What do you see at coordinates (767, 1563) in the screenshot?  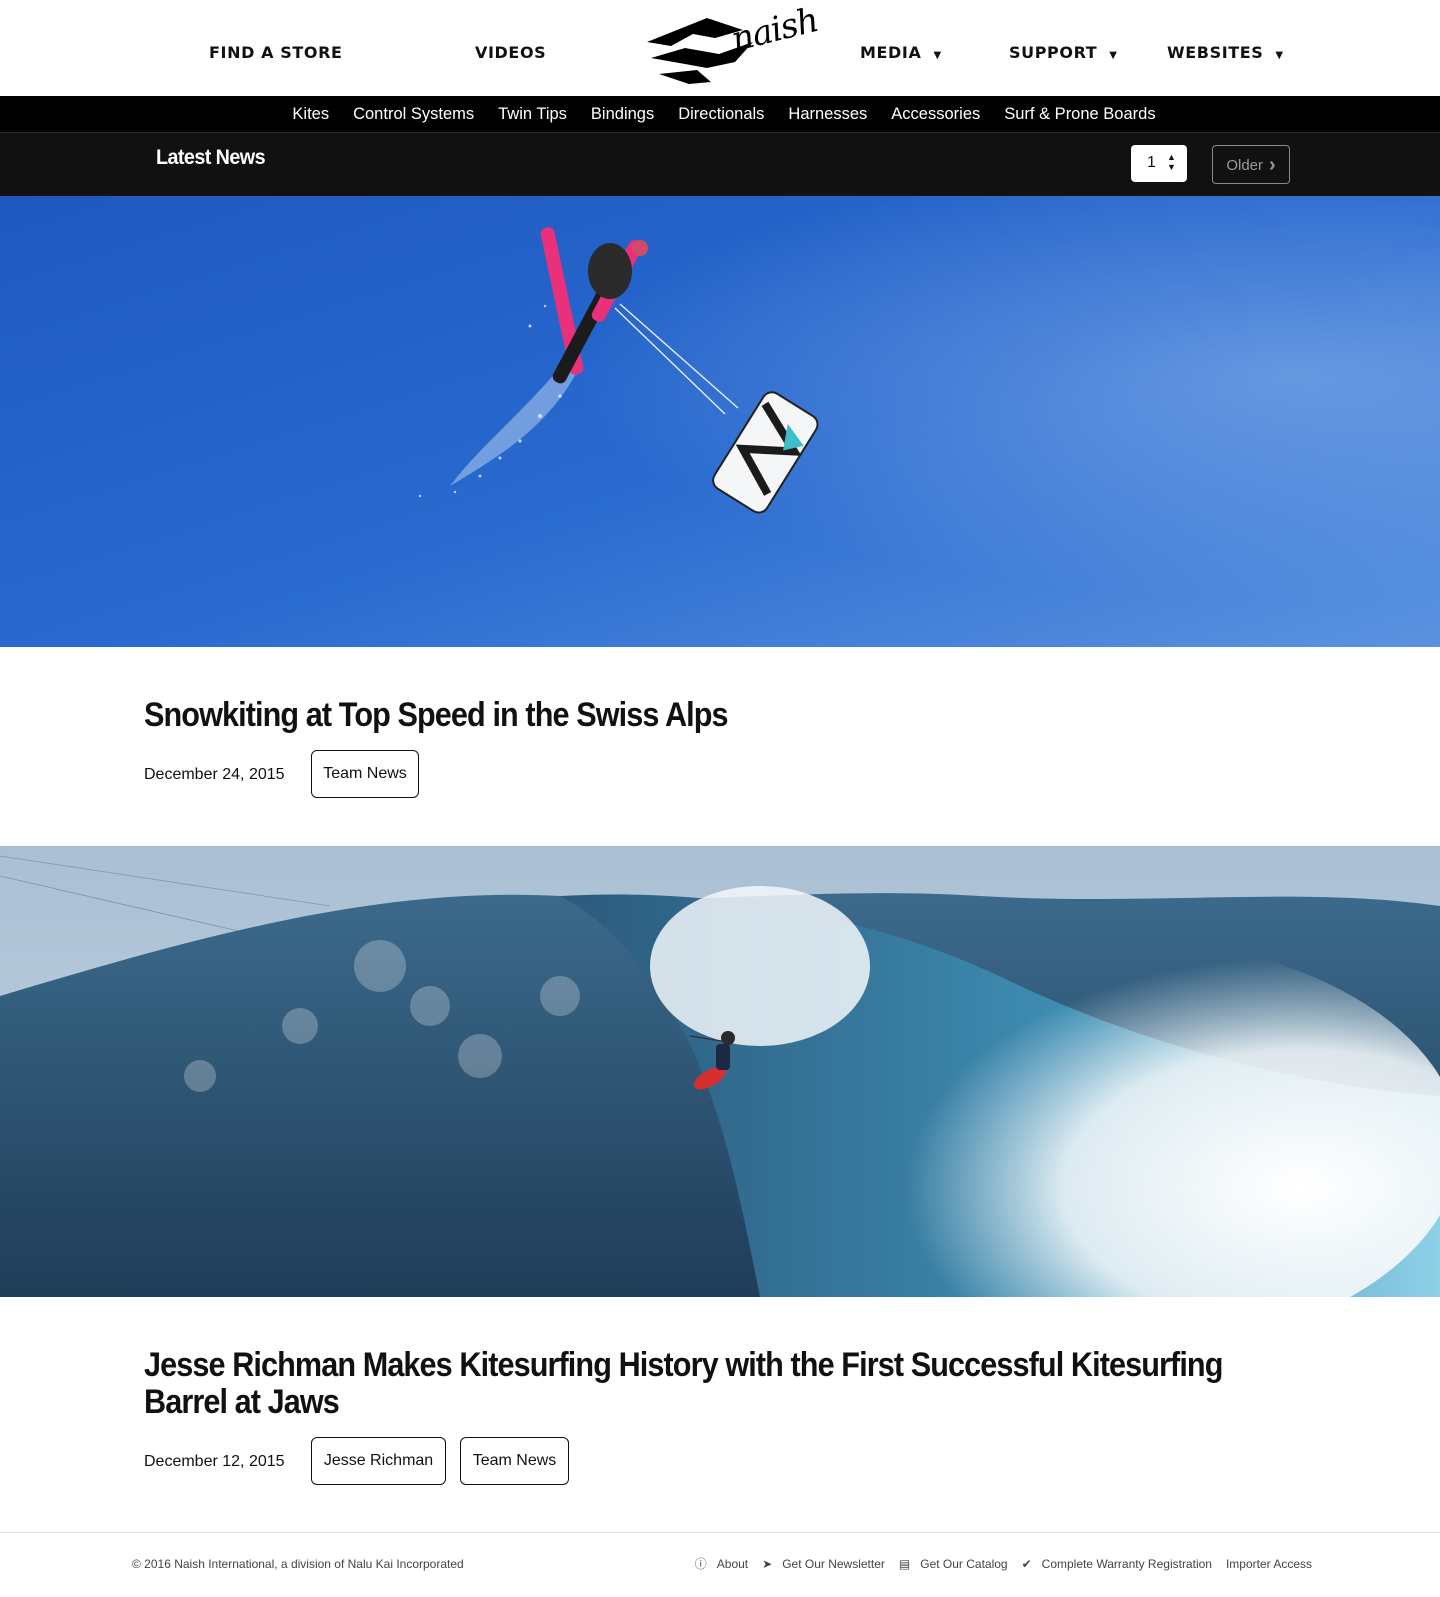 I see `send-icon: ➤` at bounding box center [767, 1563].